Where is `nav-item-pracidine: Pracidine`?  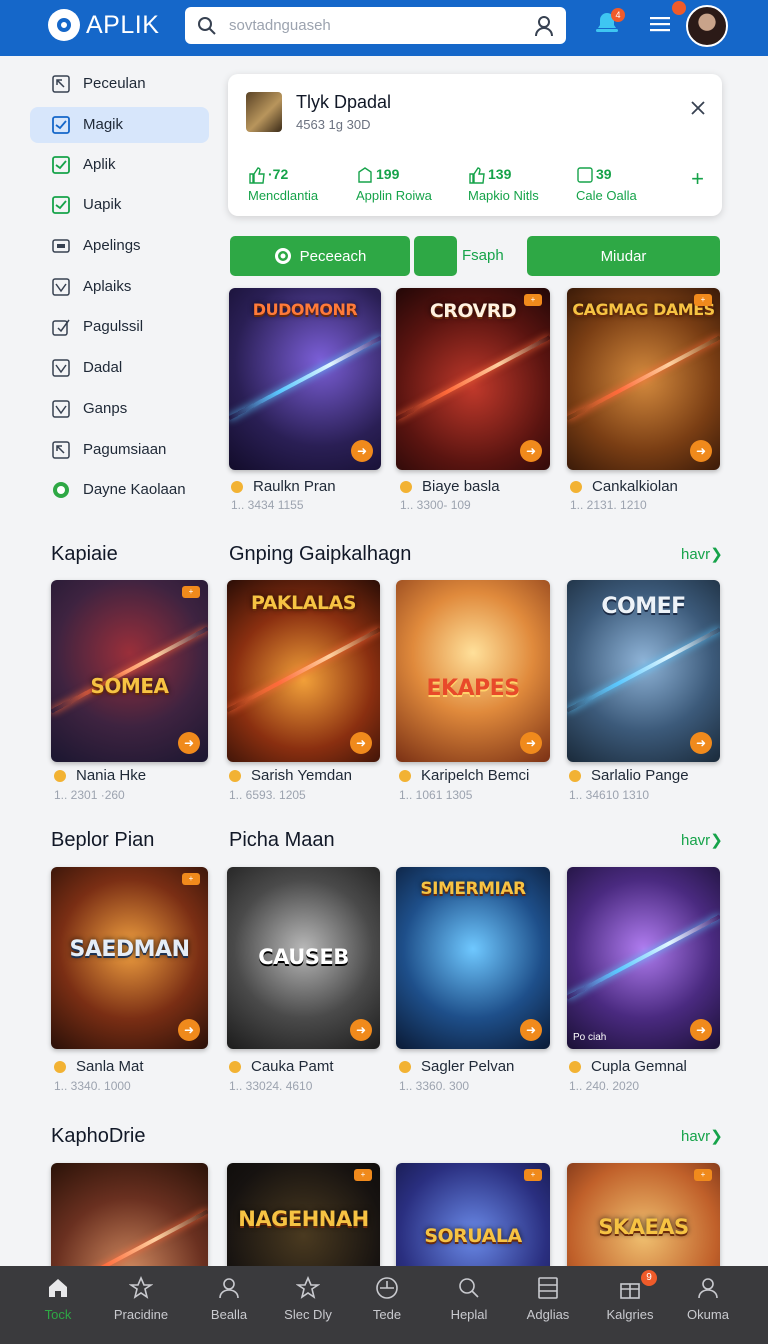 nav-item-pracidine: Pracidine is located at coordinates (141, 1305).